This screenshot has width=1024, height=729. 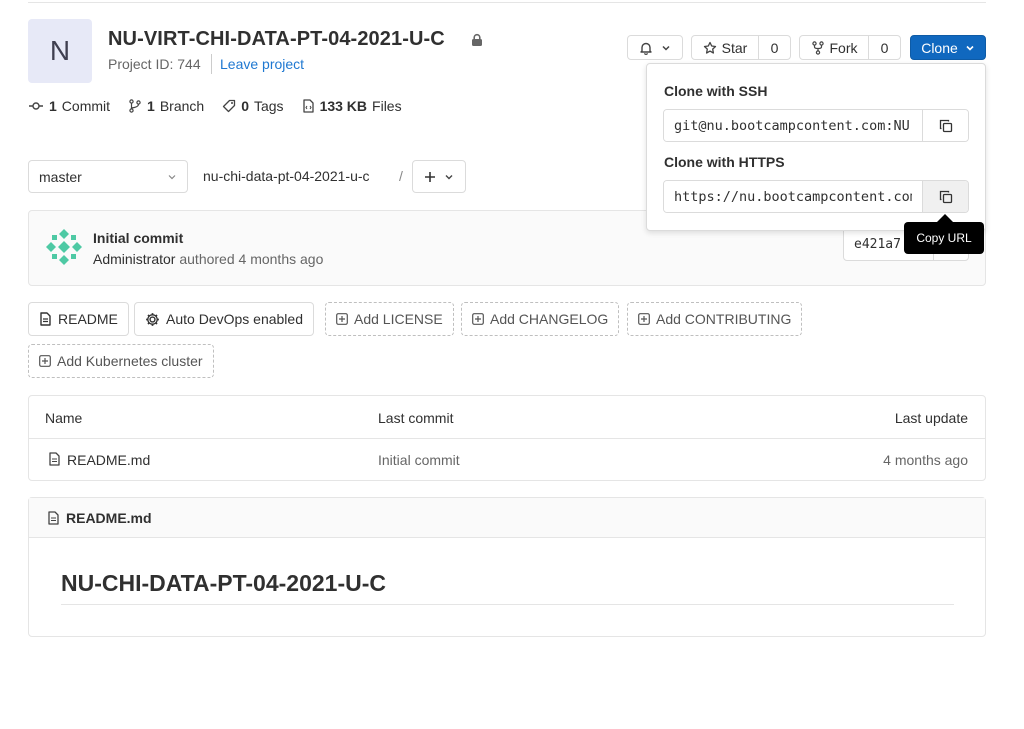 I want to click on copy-ssh-button, so click(x=945, y=125).